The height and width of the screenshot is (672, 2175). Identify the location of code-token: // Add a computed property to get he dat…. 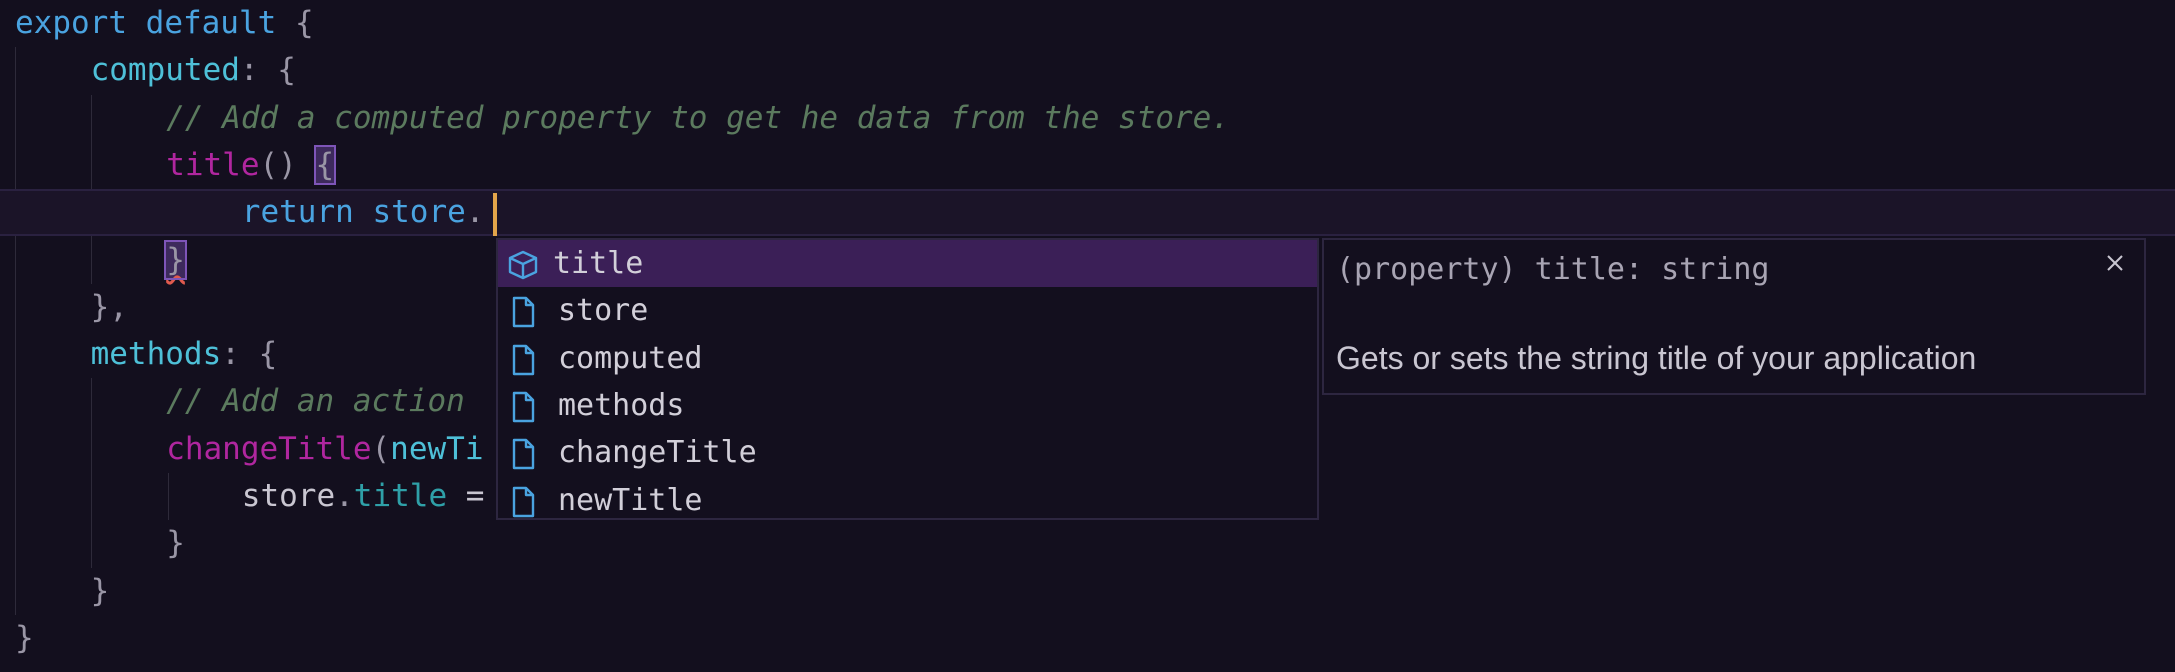
(698, 117).